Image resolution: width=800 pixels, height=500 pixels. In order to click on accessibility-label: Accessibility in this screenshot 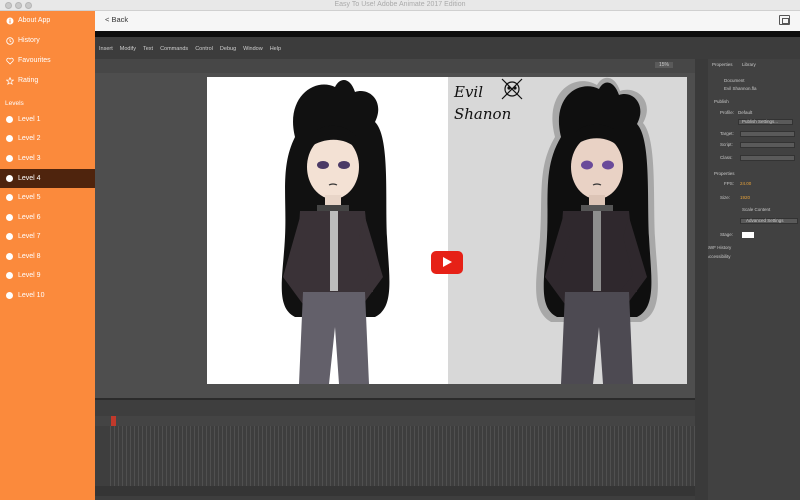, I will do `click(718, 256)`.